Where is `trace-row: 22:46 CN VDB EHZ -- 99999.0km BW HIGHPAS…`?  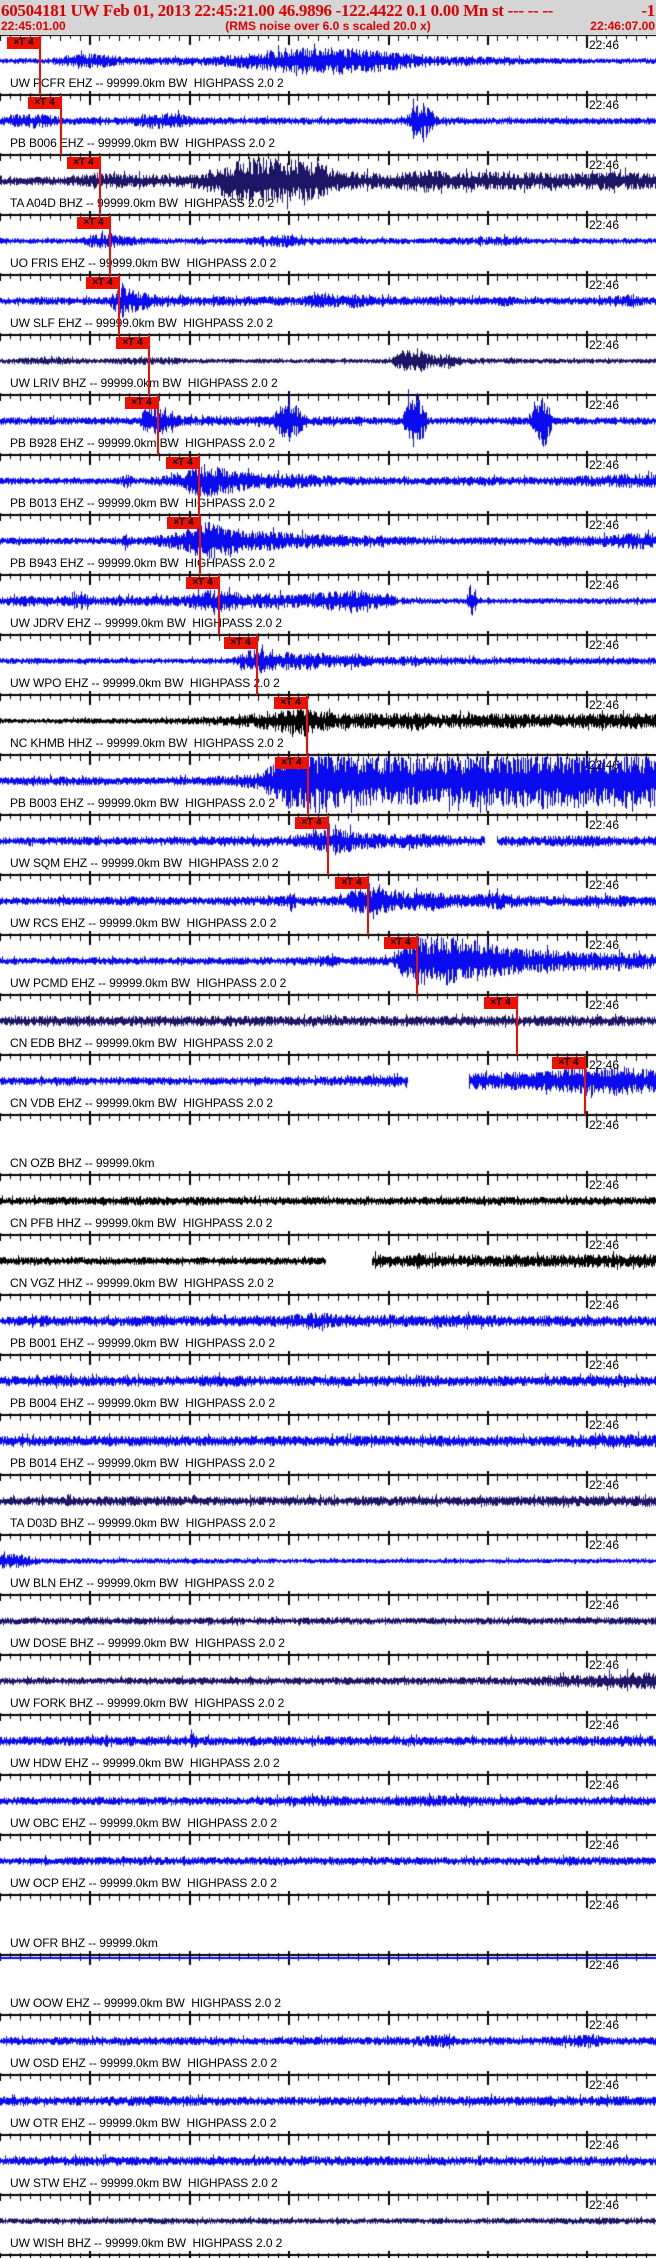
trace-row: 22:46 CN VDB EHZ -- 99999.0km BW HIGHPAS… is located at coordinates (328, 1085).